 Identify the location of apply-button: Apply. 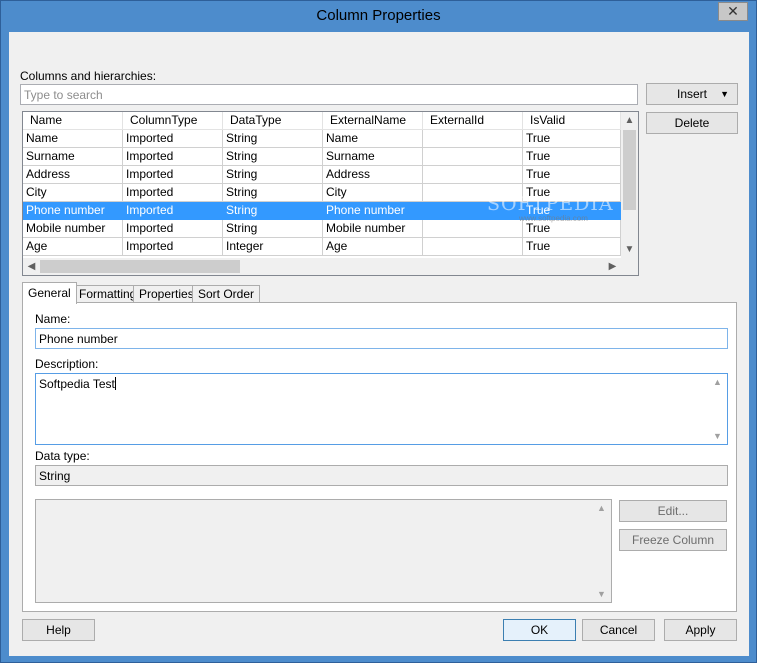
(700, 630).